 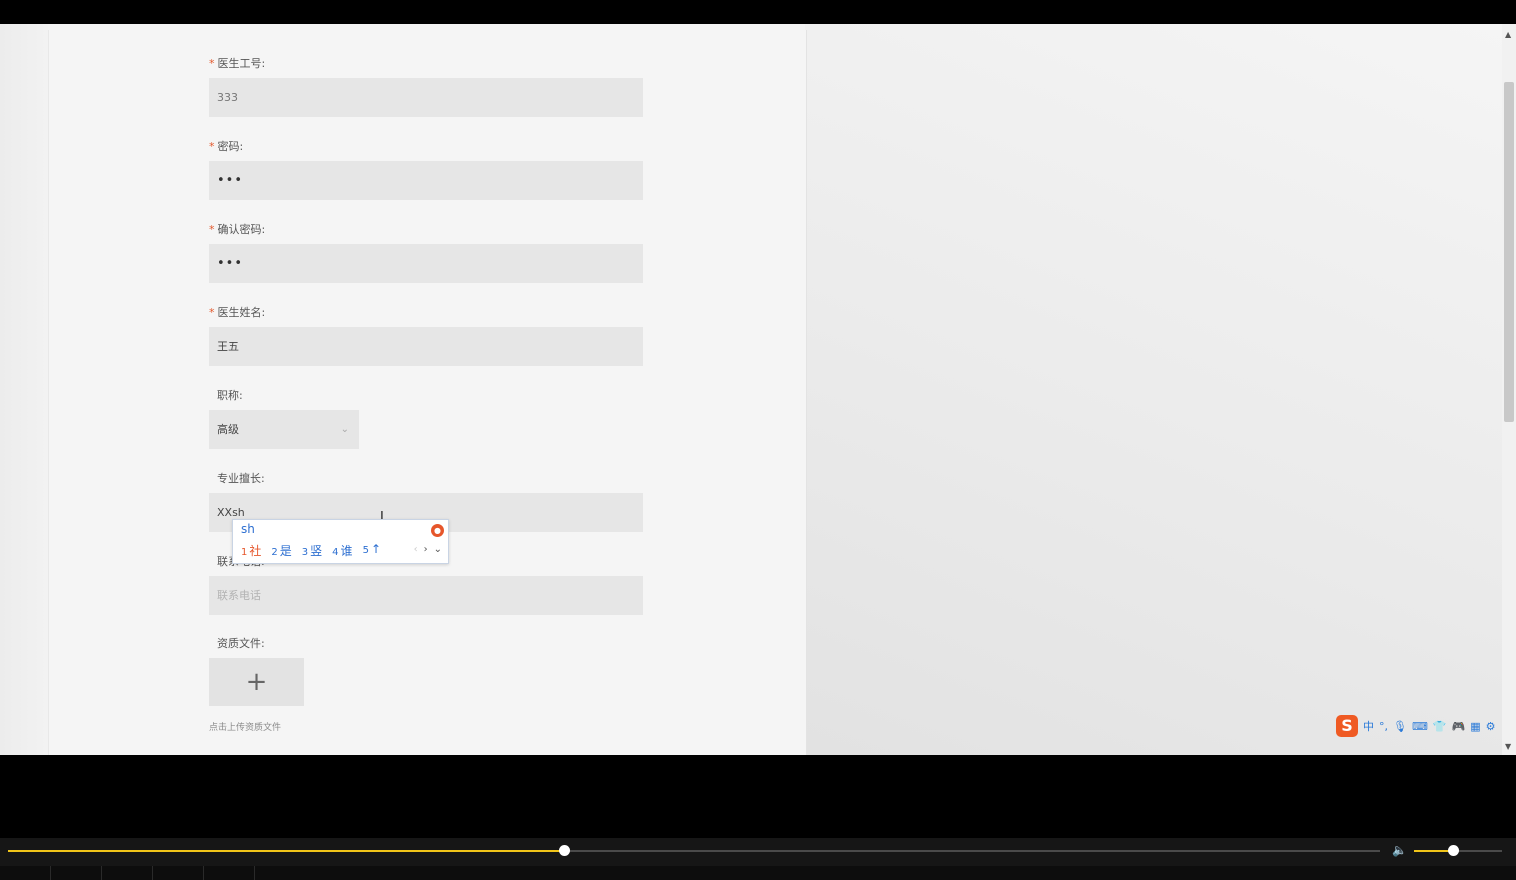 I want to click on candidate-text: ↑, so click(x=375, y=549).